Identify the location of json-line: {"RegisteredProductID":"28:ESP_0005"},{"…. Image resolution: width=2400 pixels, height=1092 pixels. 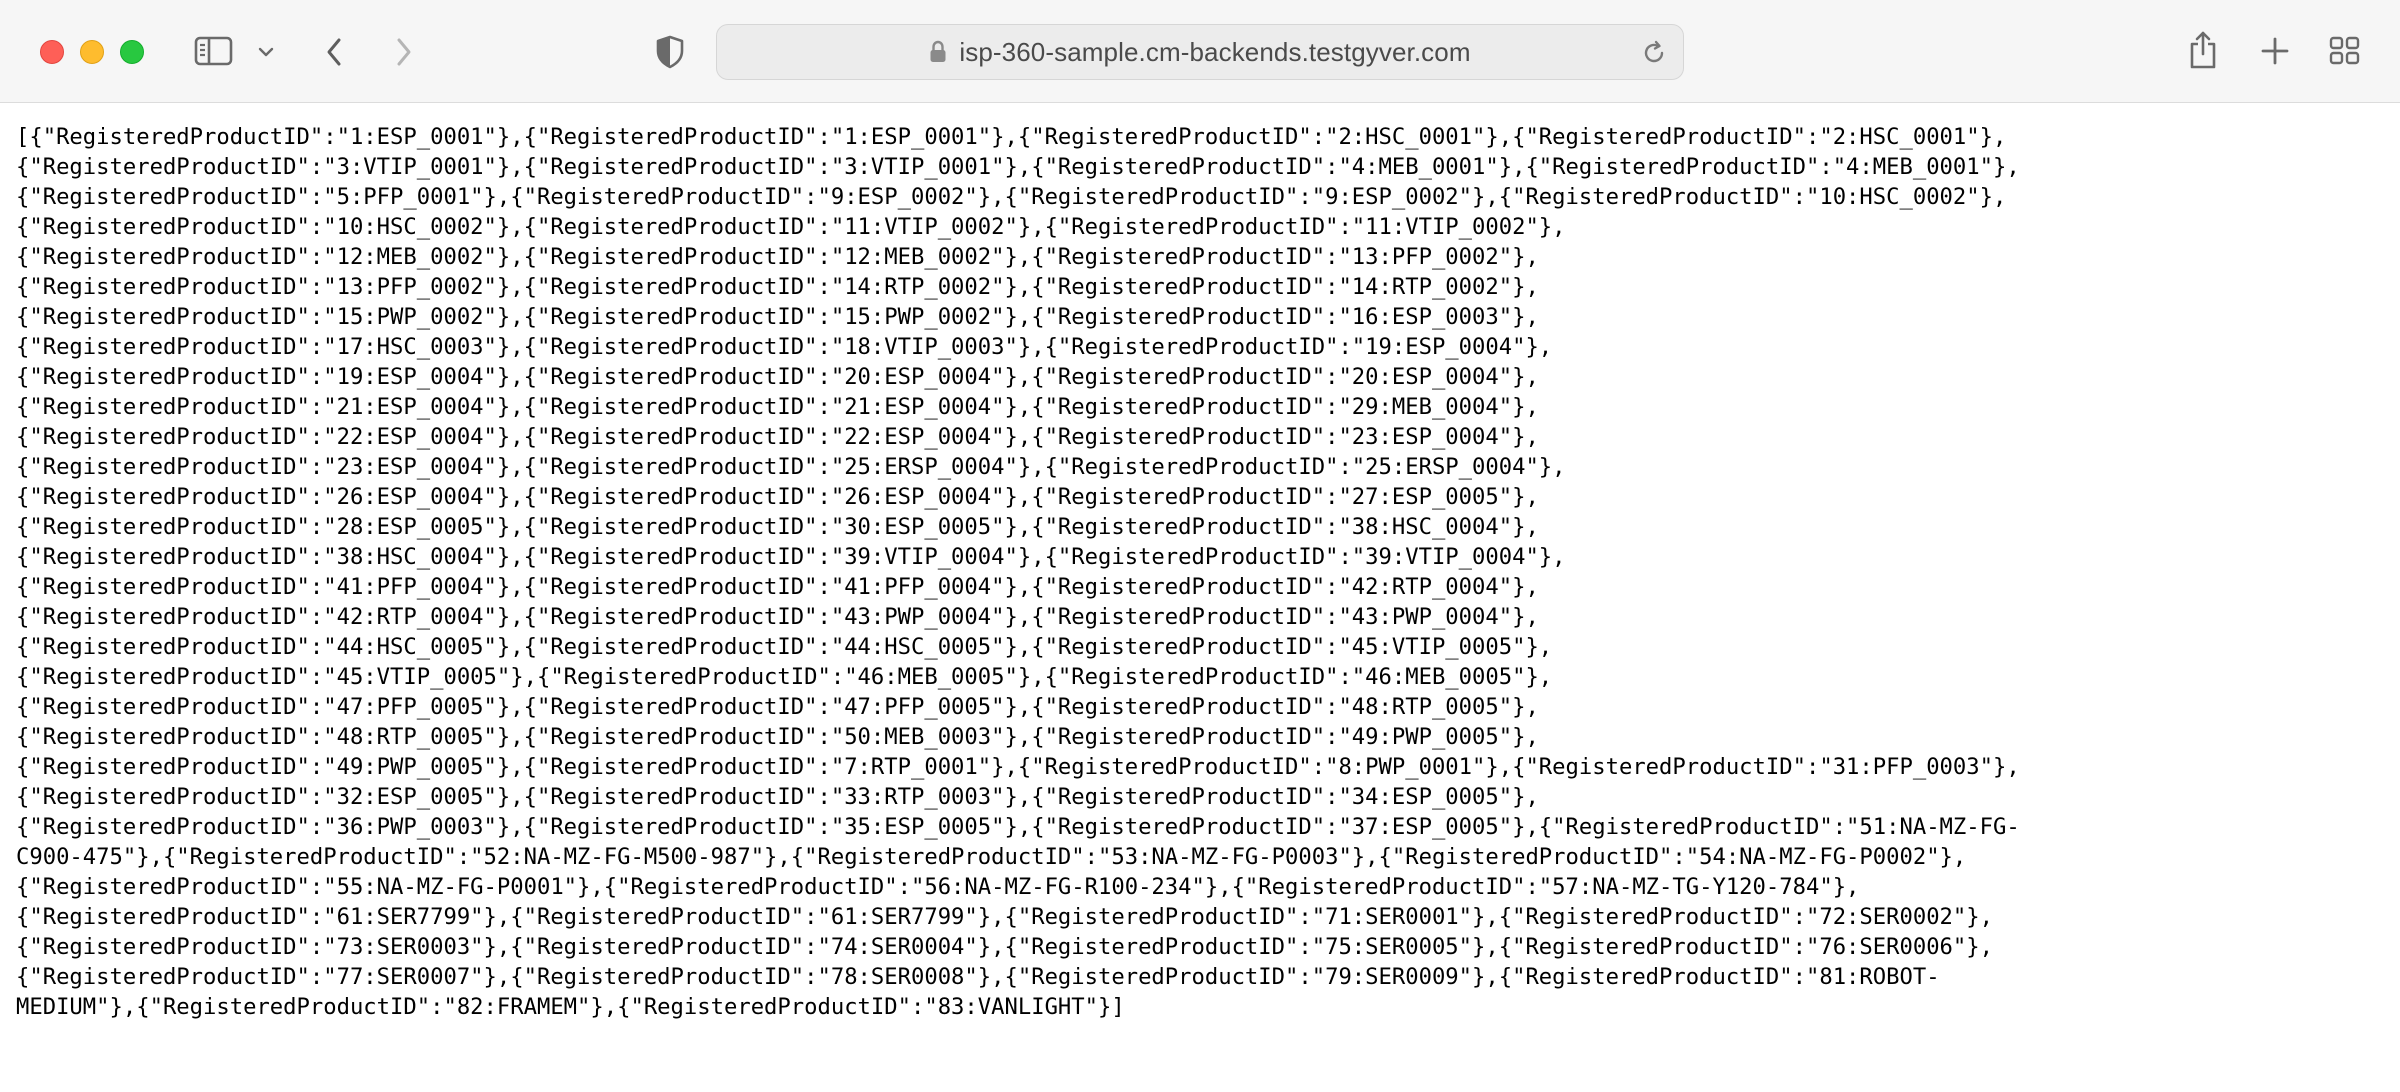
(777, 527).